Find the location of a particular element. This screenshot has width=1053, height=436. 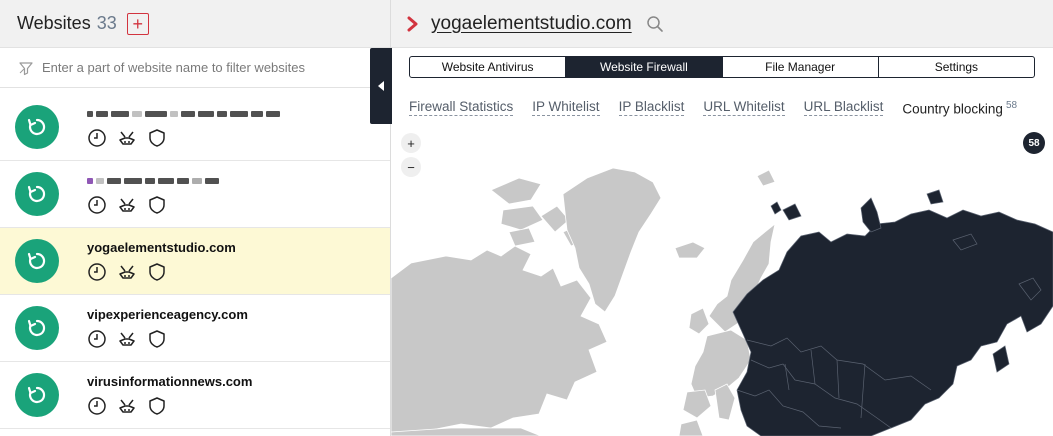

subtab-ip-whitelist: IP Whitelist is located at coordinates (566, 107).